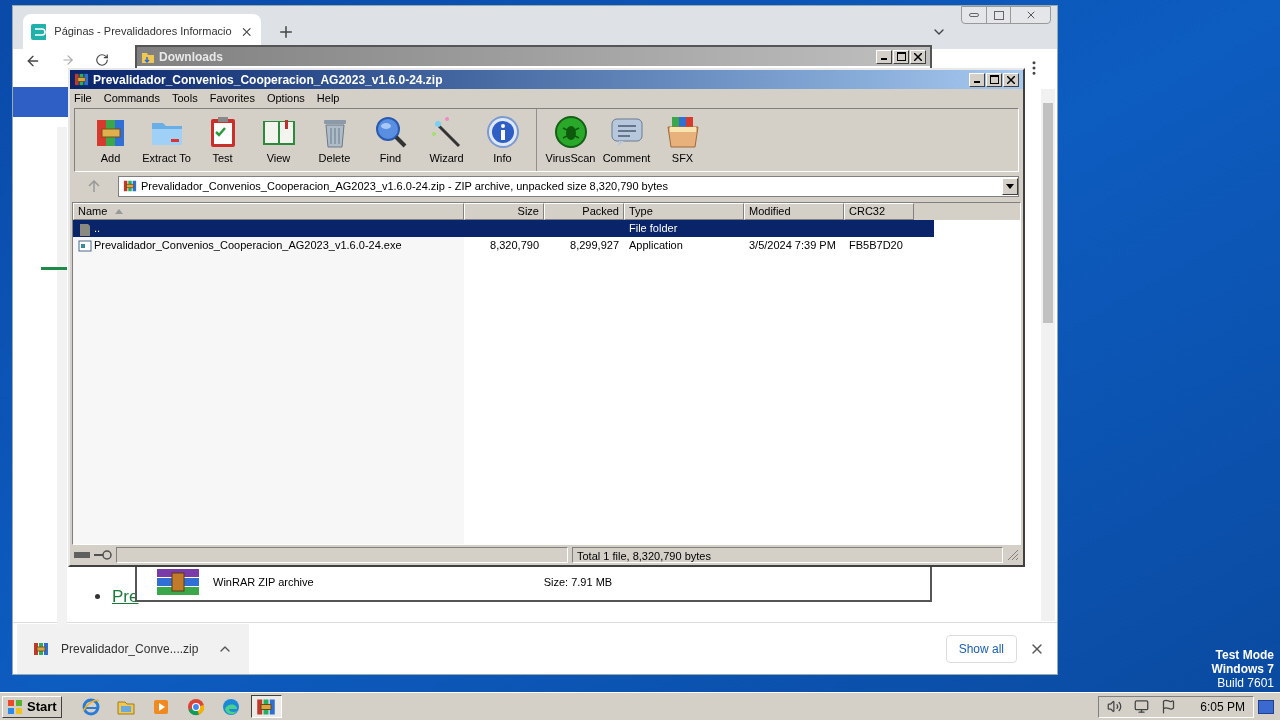  What do you see at coordinates (1115, 706) in the screenshot?
I see `volume-icon` at bounding box center [1115, 706].